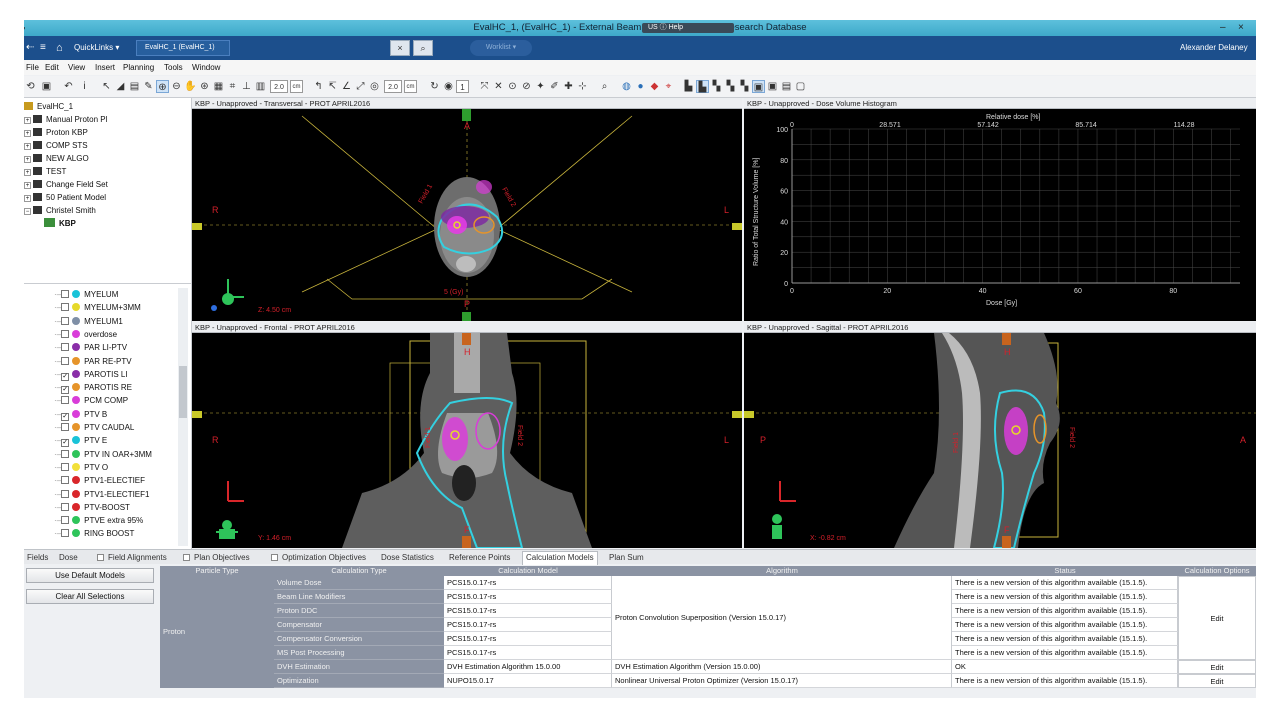  I want to click on language-label: US, so click(653, 27).